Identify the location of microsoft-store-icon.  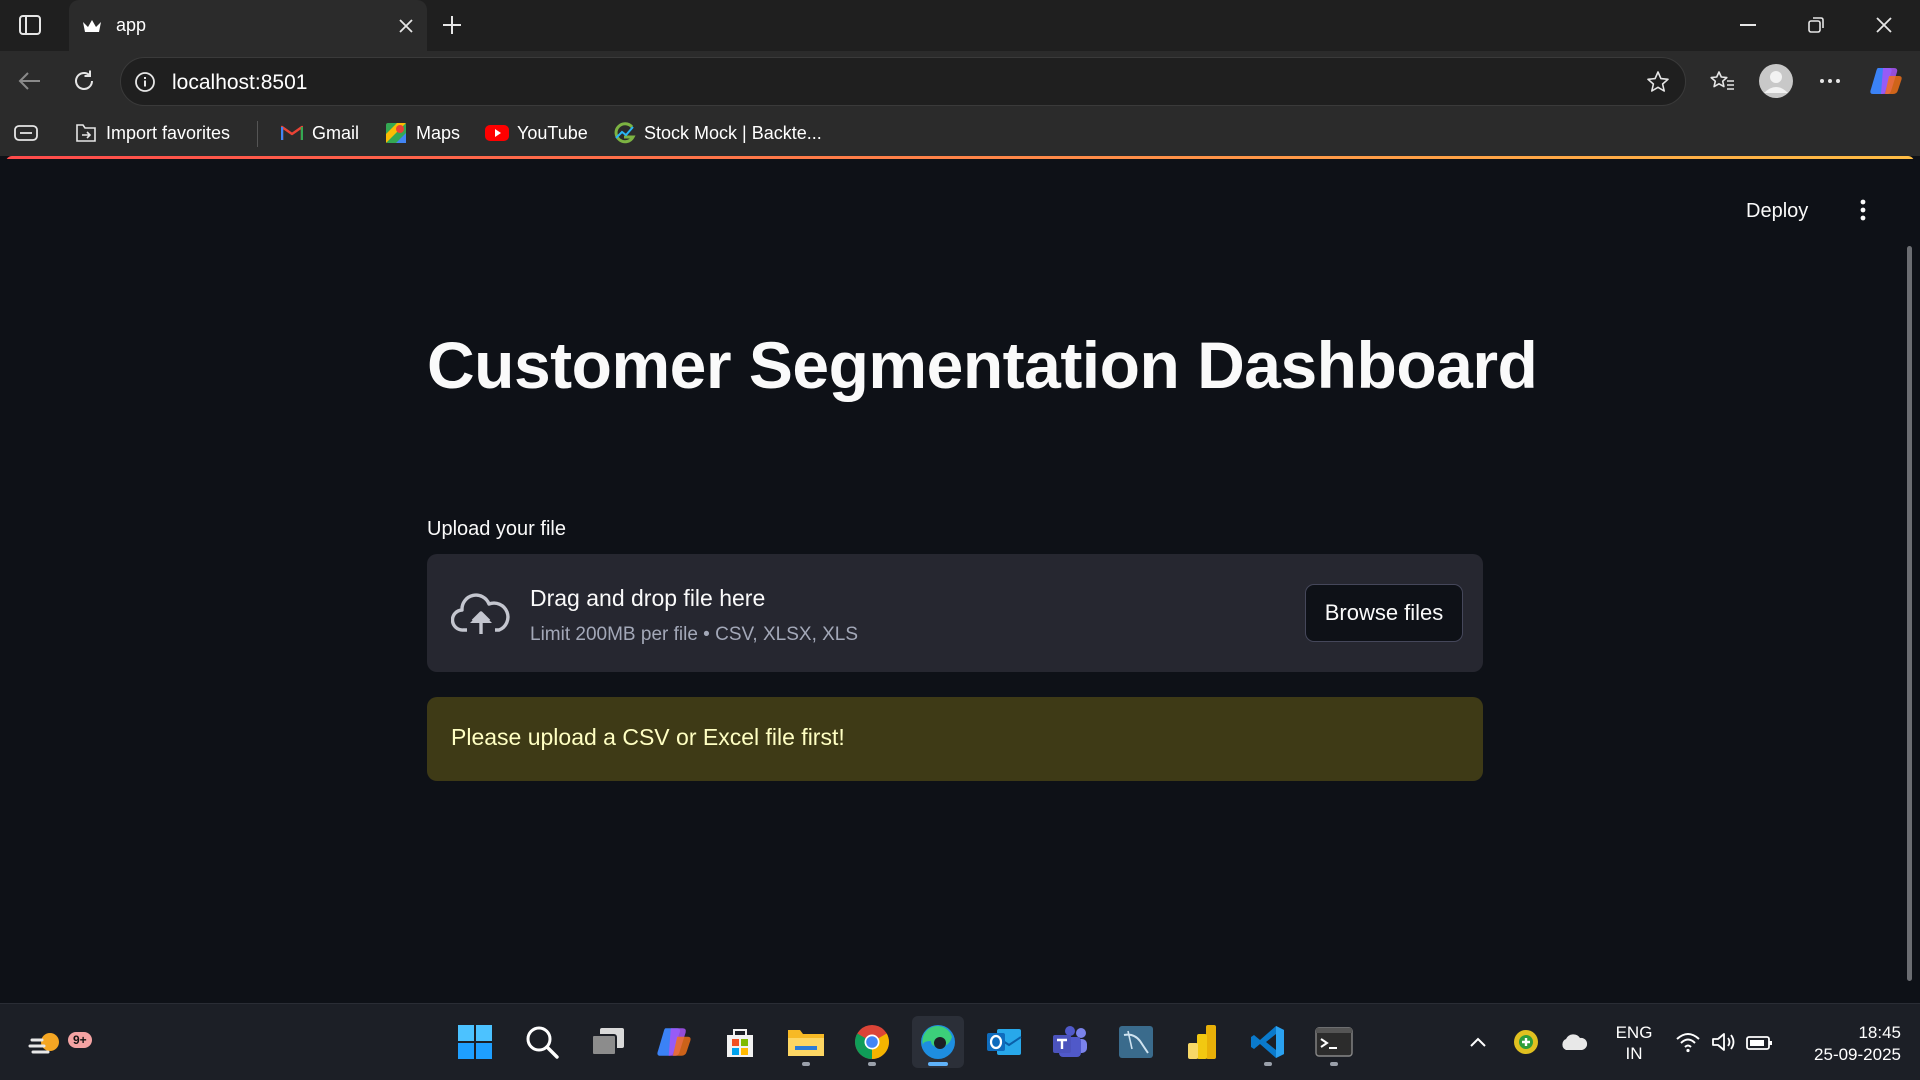
(740, 1042).